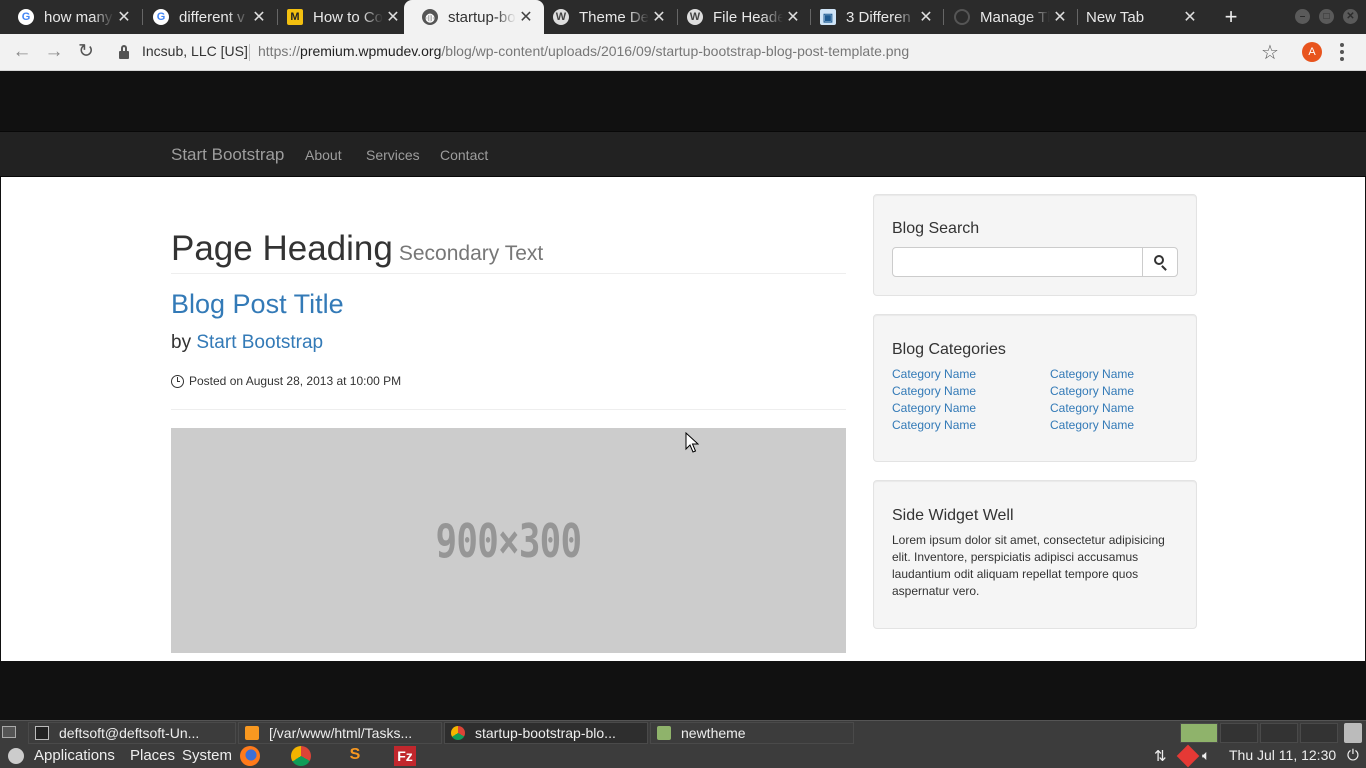  What do you see at coordinates (1231, 17) in the screenshot?
I see `new-tab-plus-icon: +` at bounding box center [1231, 17].